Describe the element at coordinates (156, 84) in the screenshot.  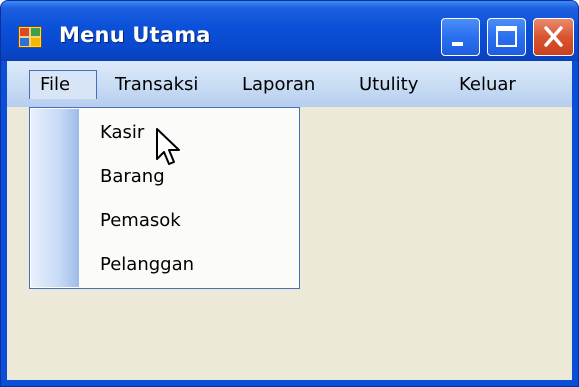
I see `menu-transaksi: Transaksi` at that location.